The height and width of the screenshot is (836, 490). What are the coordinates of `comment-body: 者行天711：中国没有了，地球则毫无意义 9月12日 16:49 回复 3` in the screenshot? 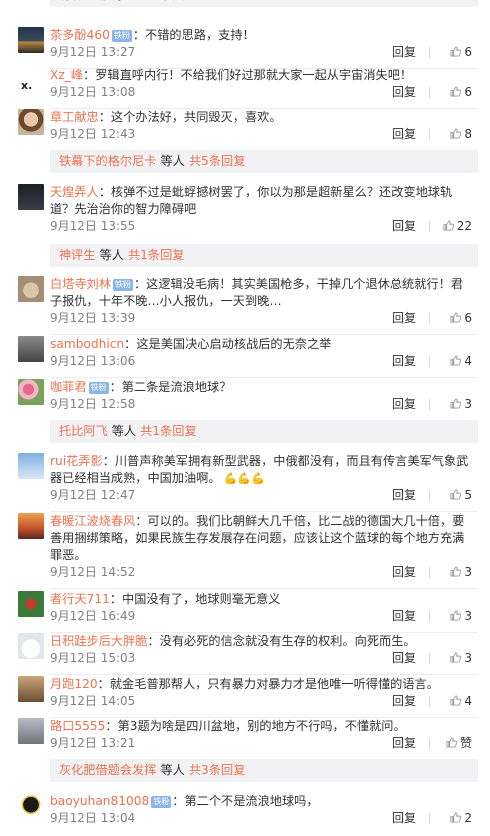 It's located at (261, 608).